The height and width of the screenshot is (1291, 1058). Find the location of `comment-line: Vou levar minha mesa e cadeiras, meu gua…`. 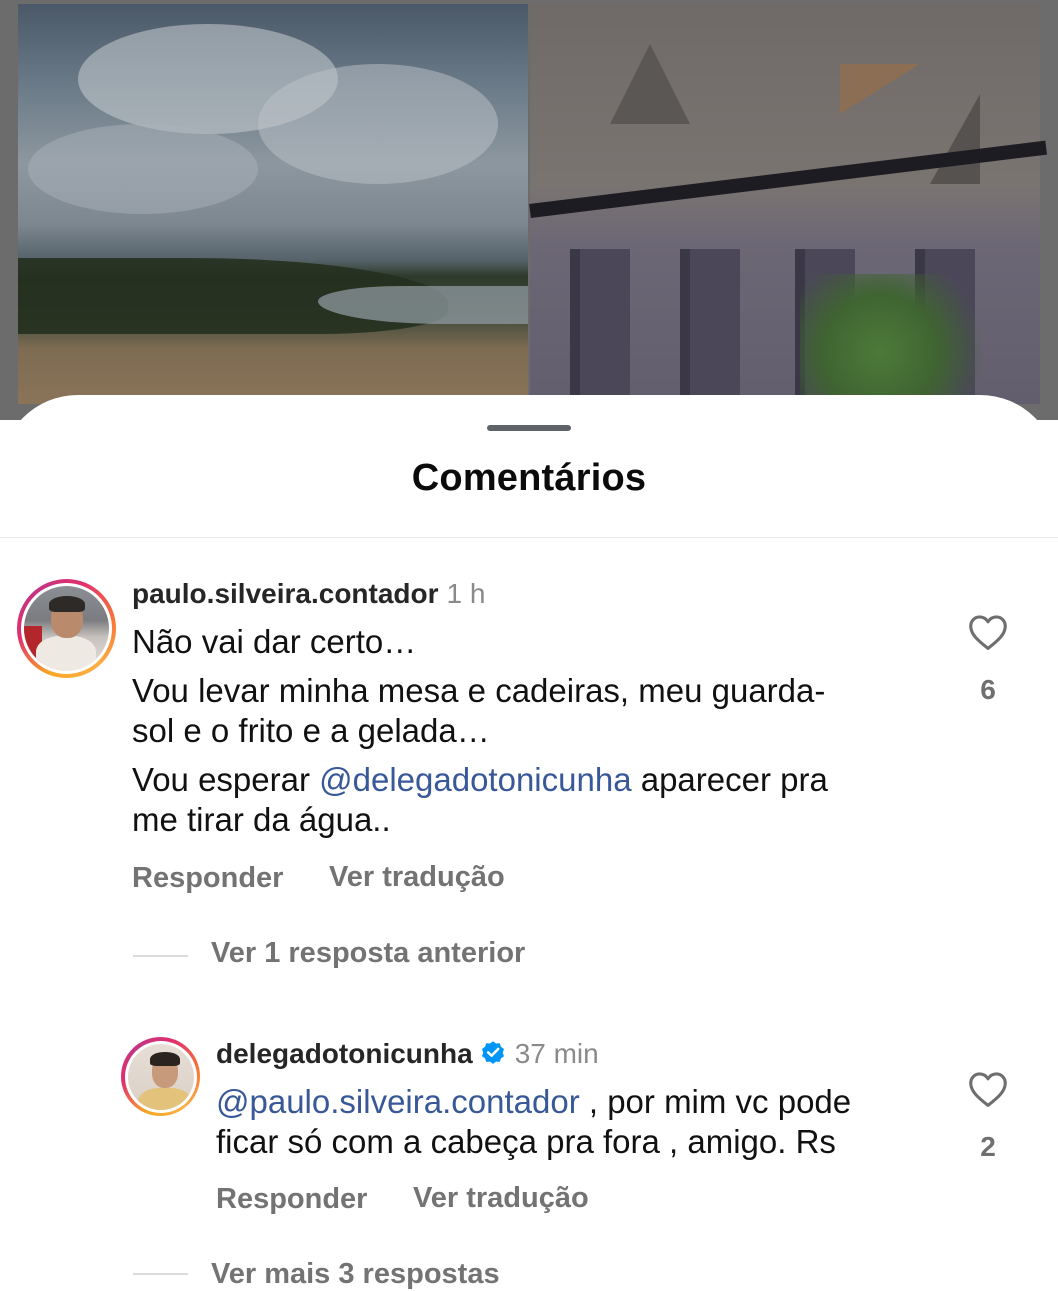

comment-line: Vou levar minha mesa e cadeiras, meu gua… is located at coordinates (479, 690).